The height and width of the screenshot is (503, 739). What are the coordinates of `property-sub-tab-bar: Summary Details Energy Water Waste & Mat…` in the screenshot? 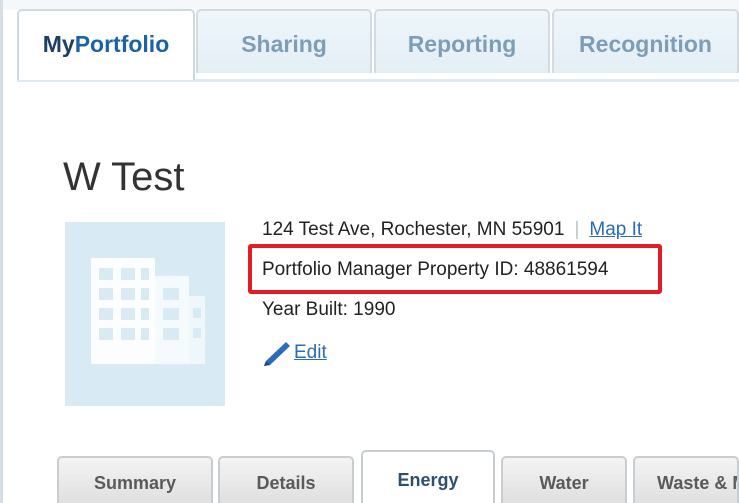 It's located at (393, 476).